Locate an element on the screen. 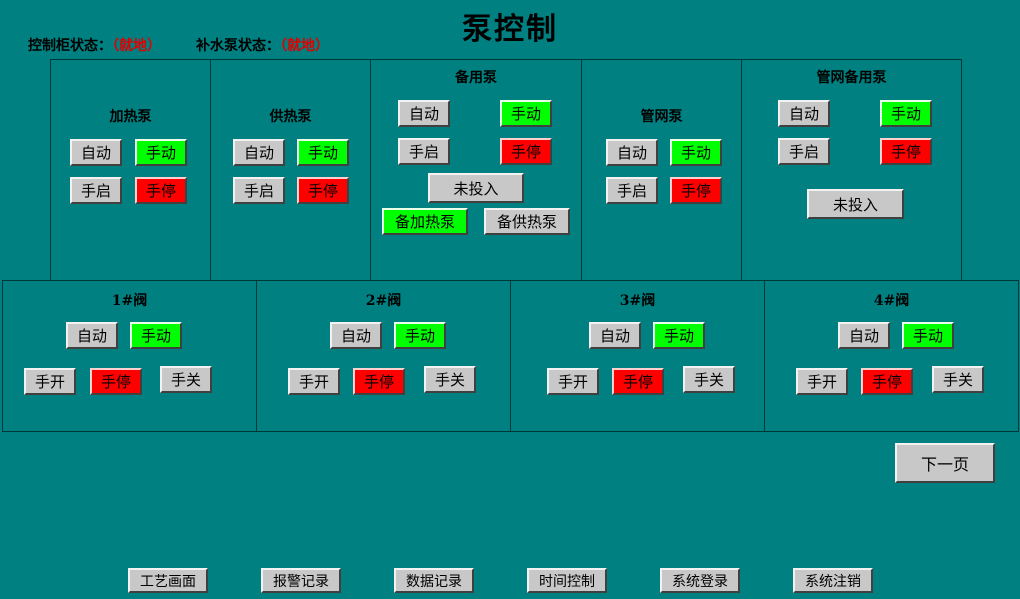 This screenshot has width=1020, height=599. heating-pump-title: 加热泵 is located at coordinates (130, 117).